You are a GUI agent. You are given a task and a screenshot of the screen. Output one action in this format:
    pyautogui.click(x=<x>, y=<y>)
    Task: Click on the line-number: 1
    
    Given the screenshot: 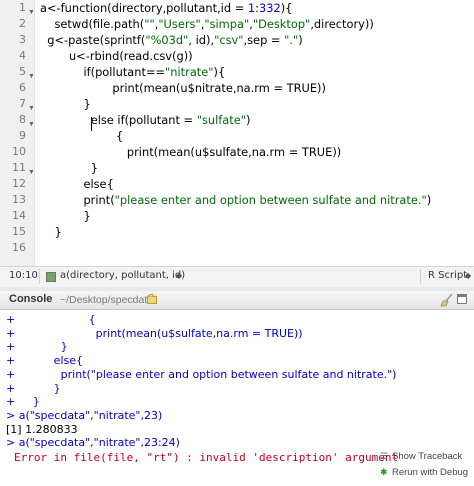 What is the action you would take?
    pyautogui.click(x=22, y=7)
    